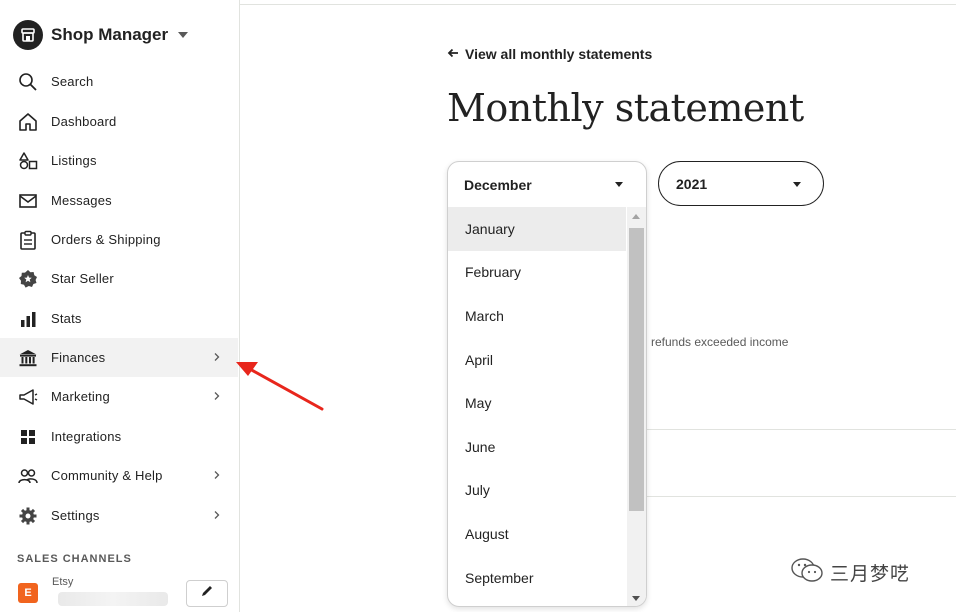 This screenshot has height=612, width=956. I want to click on sales-channels-heading: SALES CHANNELS, so click(74, 559).